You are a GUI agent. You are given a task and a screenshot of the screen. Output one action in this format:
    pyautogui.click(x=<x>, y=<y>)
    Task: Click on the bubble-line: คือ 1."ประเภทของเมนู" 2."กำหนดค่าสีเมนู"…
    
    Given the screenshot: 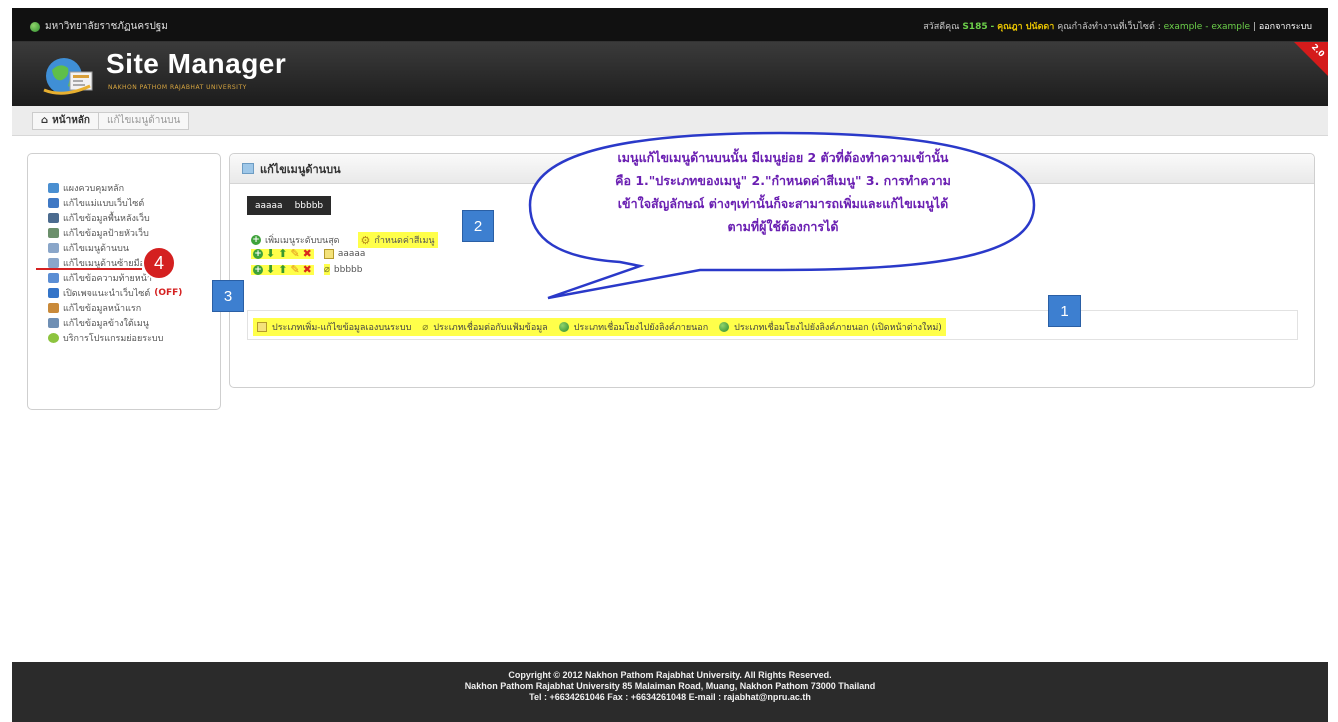 What is the action you would take?
    pyautogui.click(x=783, y=180)
    